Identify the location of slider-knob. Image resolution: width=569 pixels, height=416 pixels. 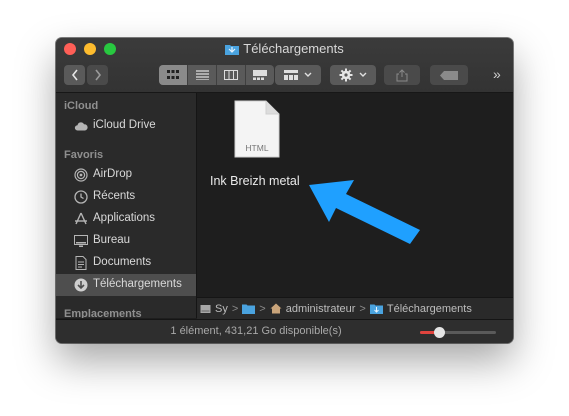
(439, 332).